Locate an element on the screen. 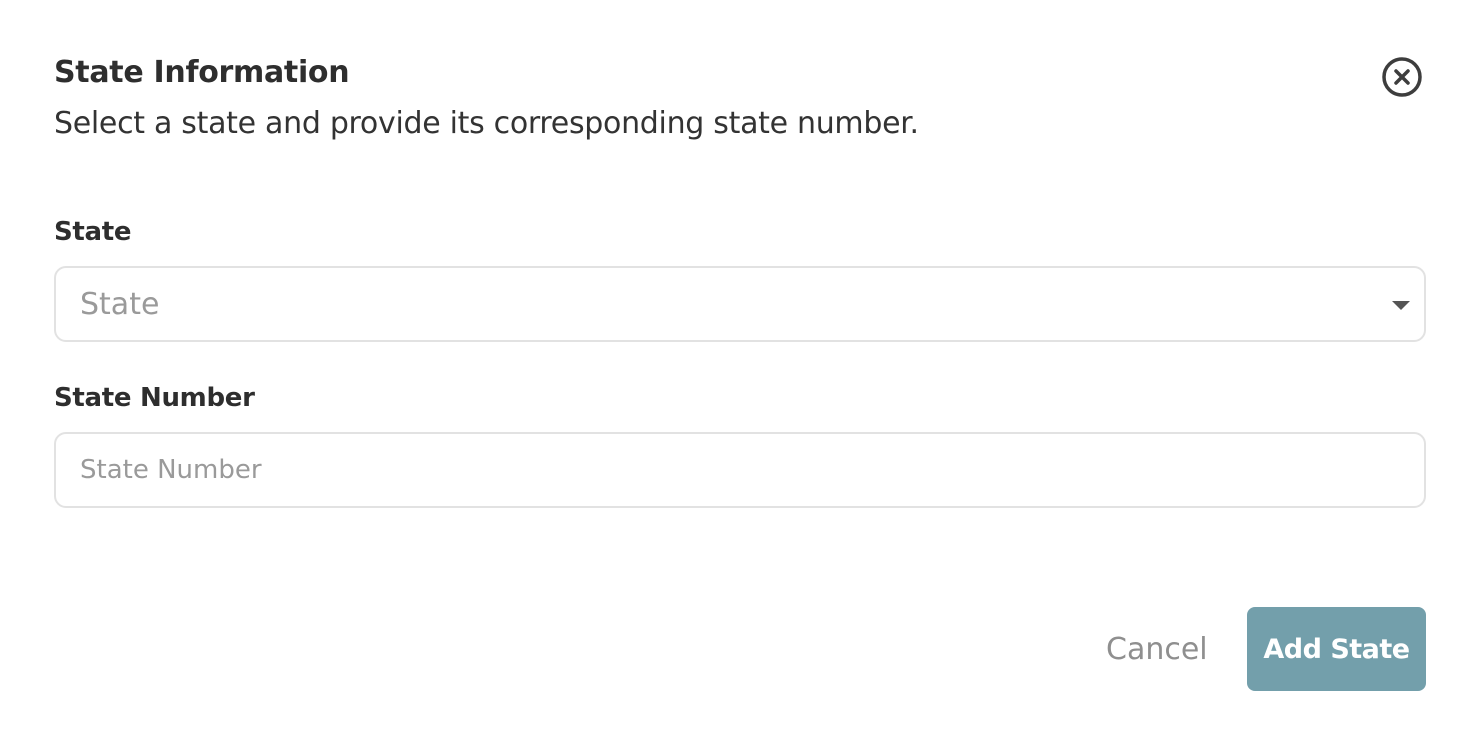  dialog-title: State Information is located at coordinates (202, 72).